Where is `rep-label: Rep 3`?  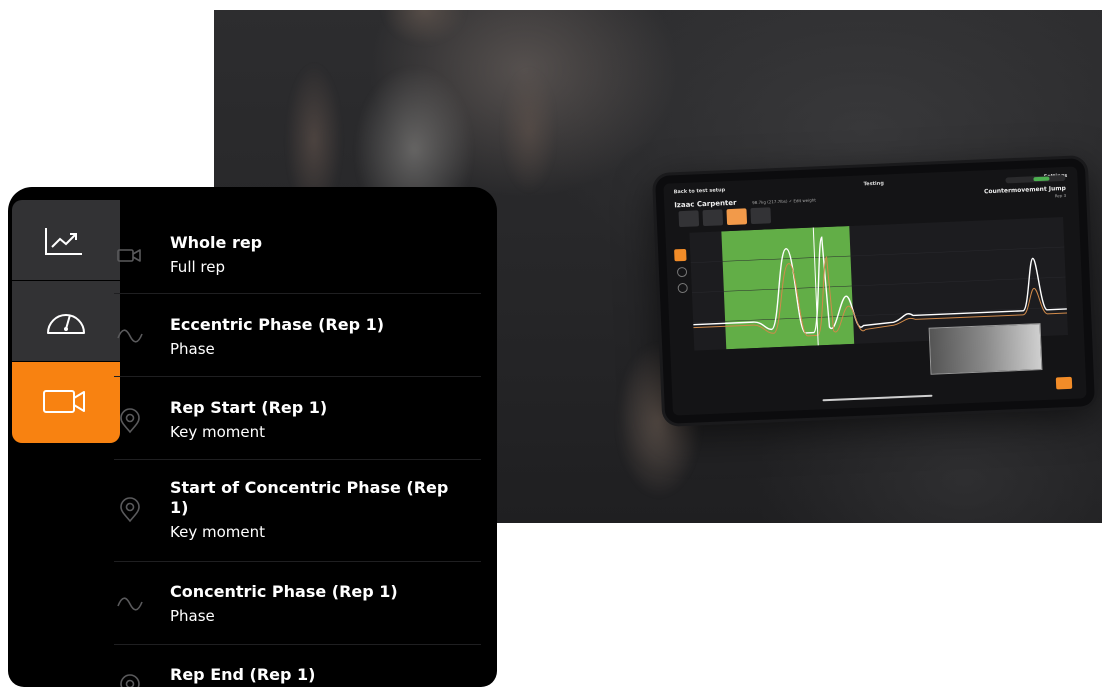 rep-label: Rep 3 is located at coordinates (1060, 195).